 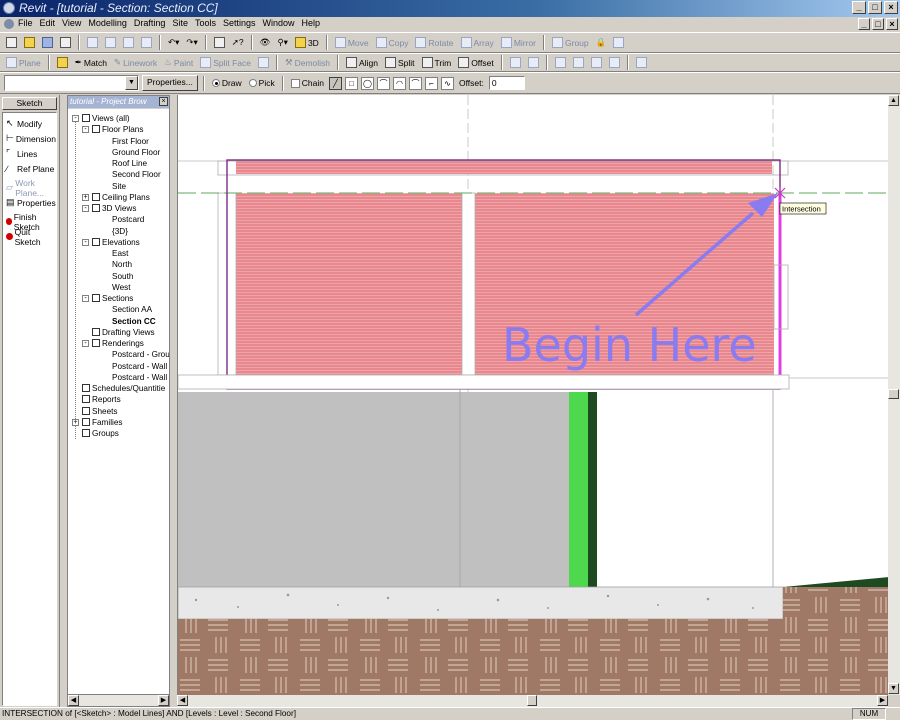 I want to click on menu-tools: Tools, so click(x=205, y=23).